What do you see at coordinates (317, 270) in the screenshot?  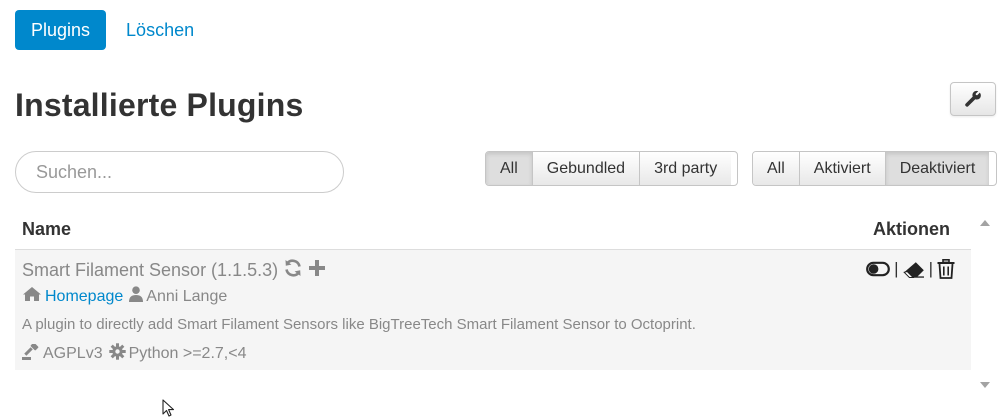 I see `plus-icon` at bounding box center [317, 270].